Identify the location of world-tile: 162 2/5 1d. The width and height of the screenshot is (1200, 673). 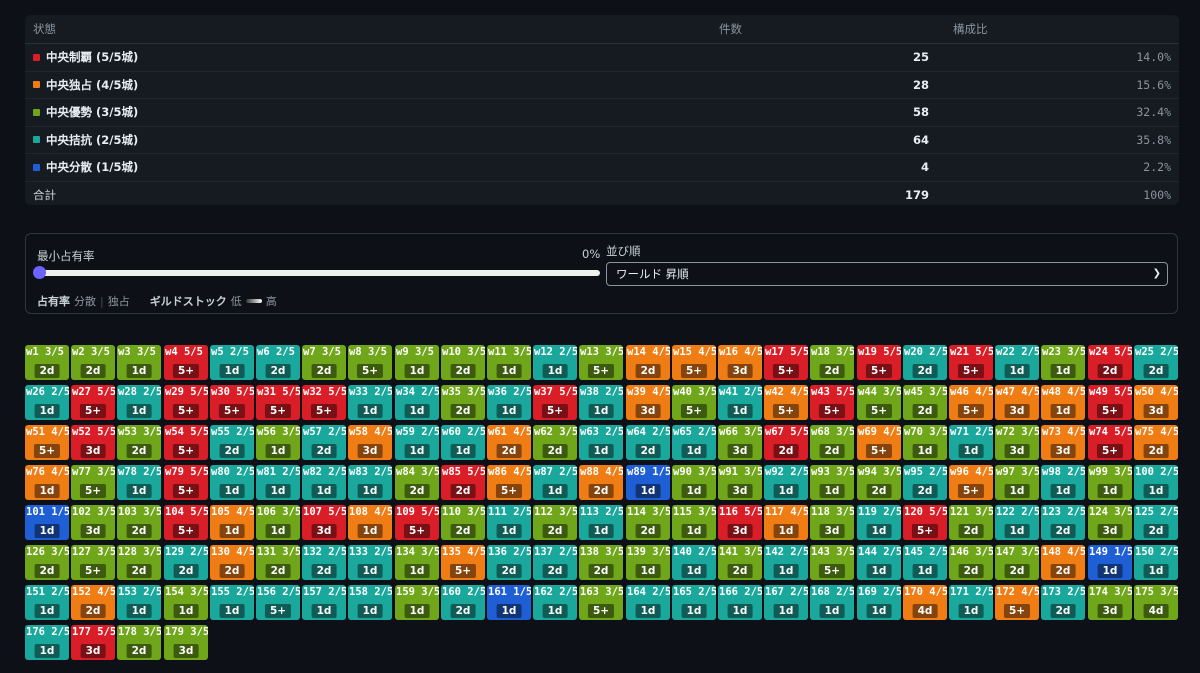
(555, 602).